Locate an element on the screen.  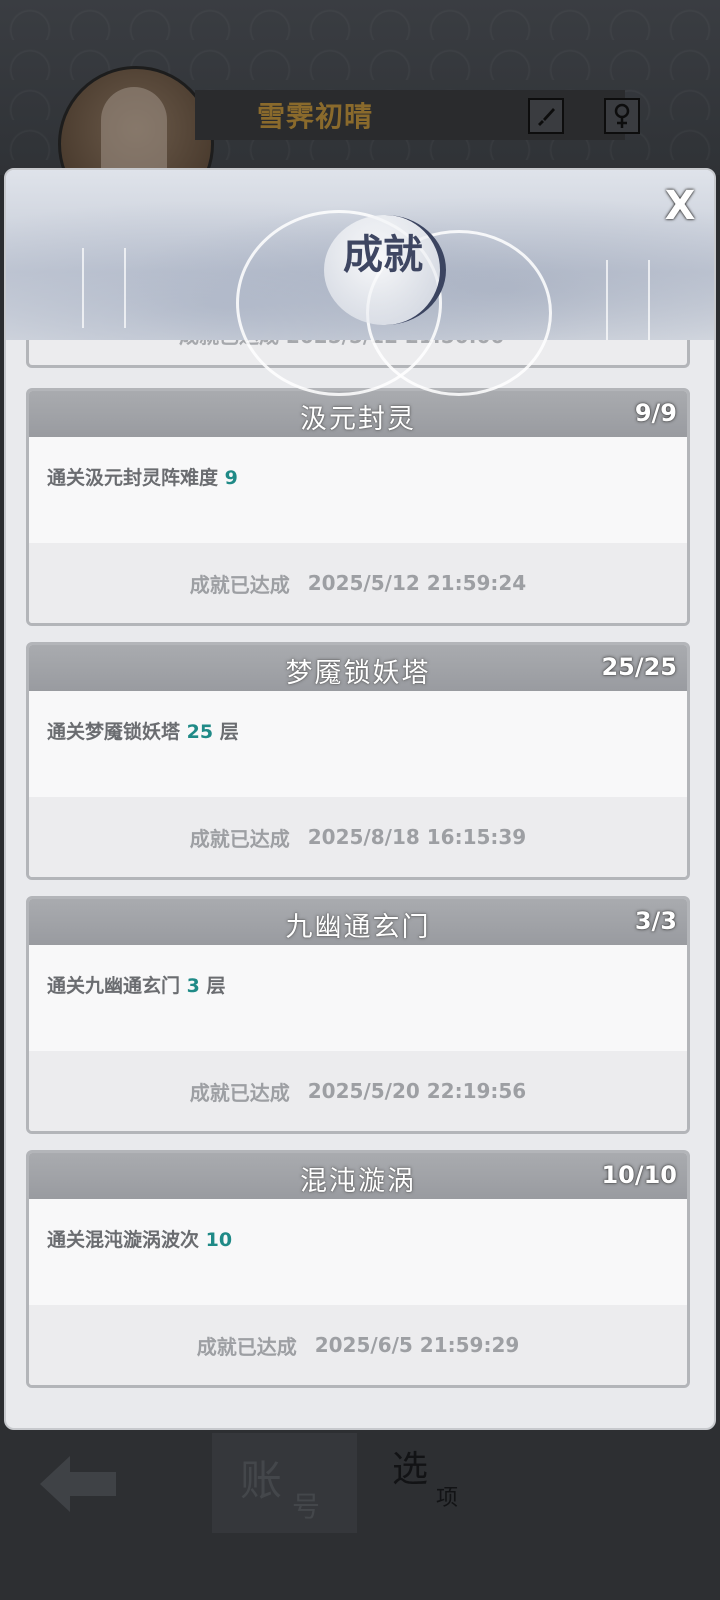
card-description: 通关混沌漩涡波次 10 is located at coordinates (139, 1238).